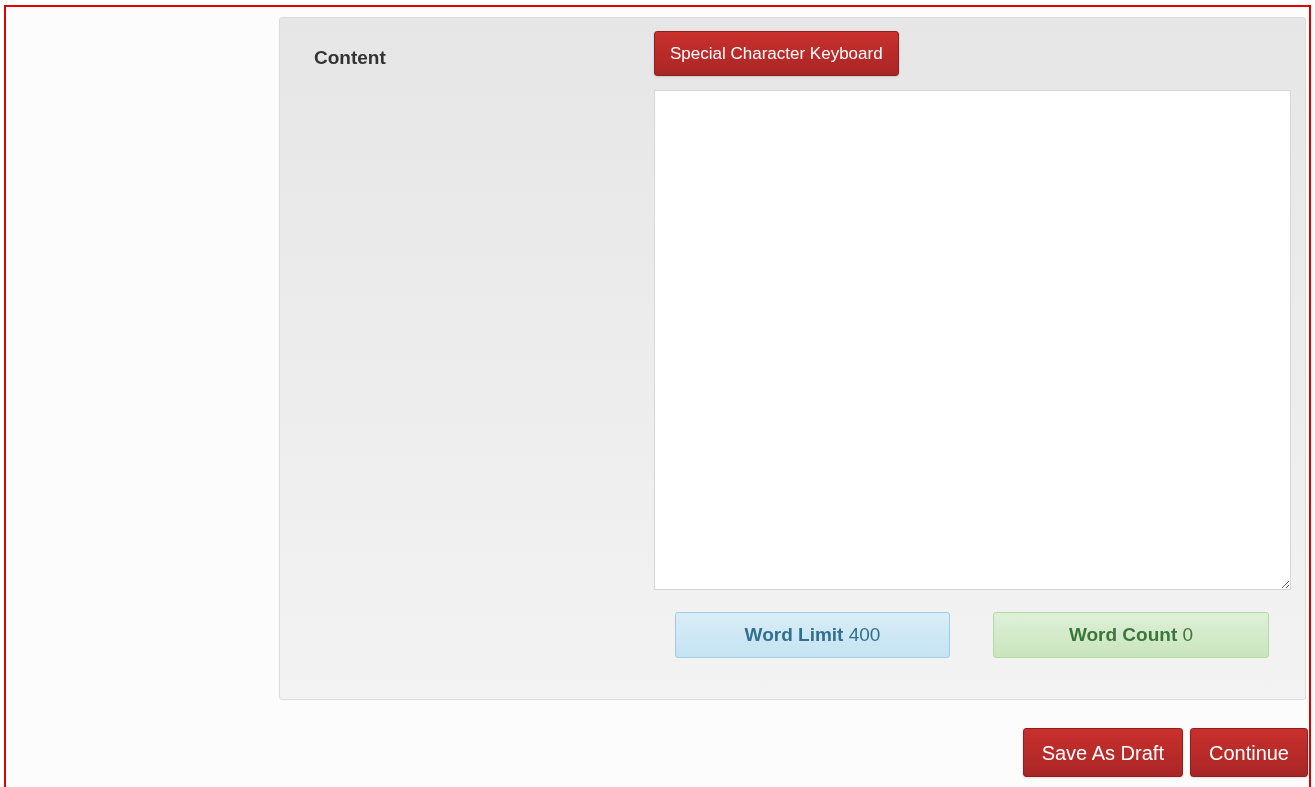 This screenshot has height=787, width=1315. Describe the element at coordinates (1102, 752) in the screenshot. I see `save-draft-button: Save As Draft` at that location.